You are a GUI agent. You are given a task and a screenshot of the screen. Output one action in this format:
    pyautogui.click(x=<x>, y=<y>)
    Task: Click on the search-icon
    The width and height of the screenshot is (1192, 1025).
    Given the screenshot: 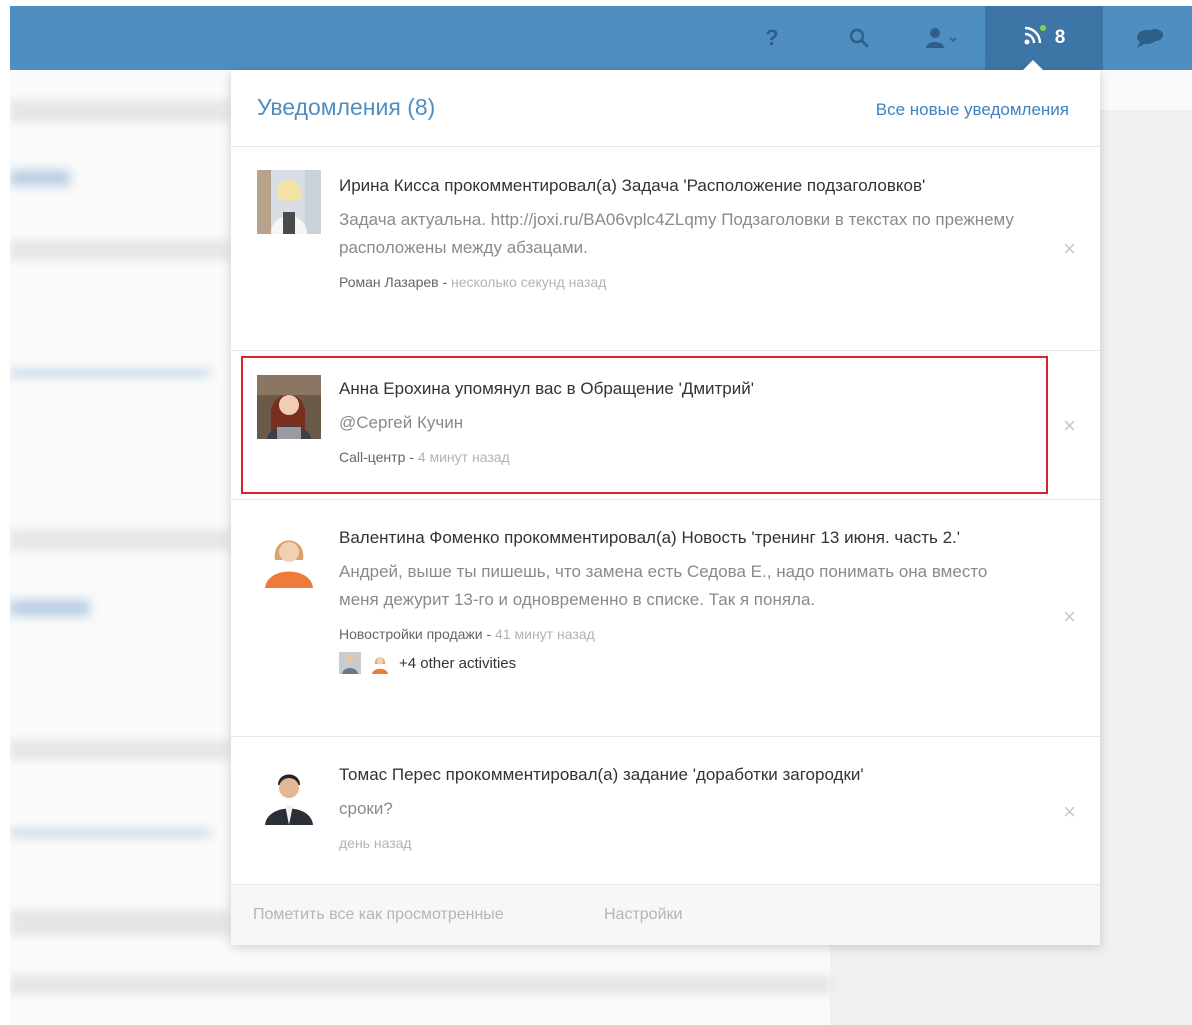 What is the action you would take?
    pyautogui.click(x=859, y=38)
    